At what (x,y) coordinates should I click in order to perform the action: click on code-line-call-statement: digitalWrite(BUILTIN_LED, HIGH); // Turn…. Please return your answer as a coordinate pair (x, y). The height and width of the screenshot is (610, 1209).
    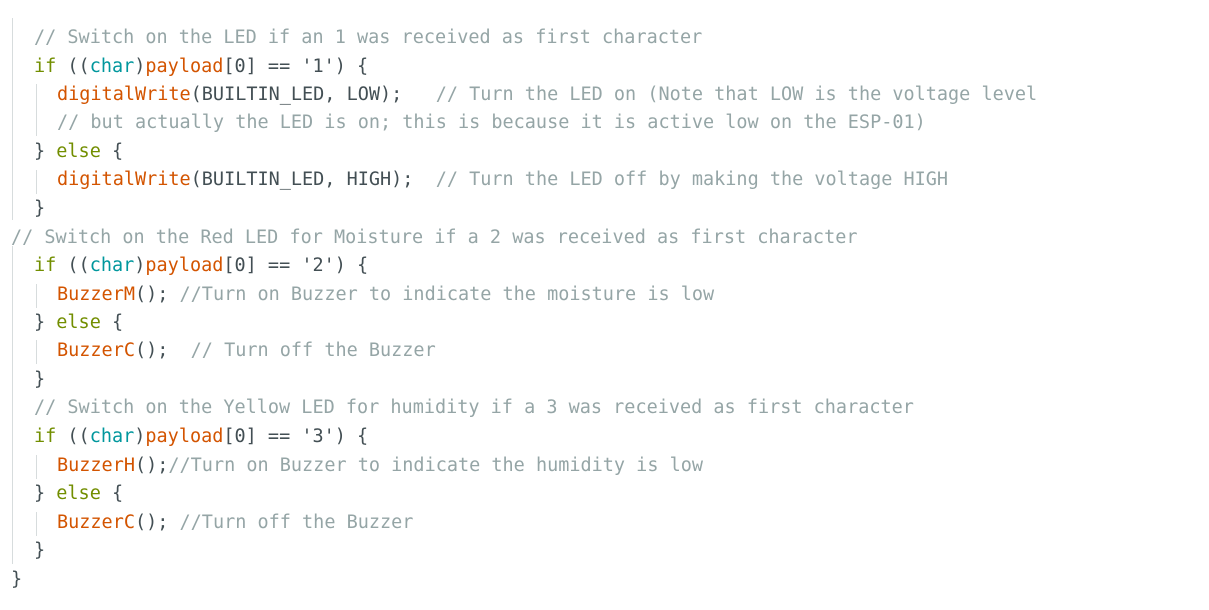
    Looking at the image, I should click on (502, 180).